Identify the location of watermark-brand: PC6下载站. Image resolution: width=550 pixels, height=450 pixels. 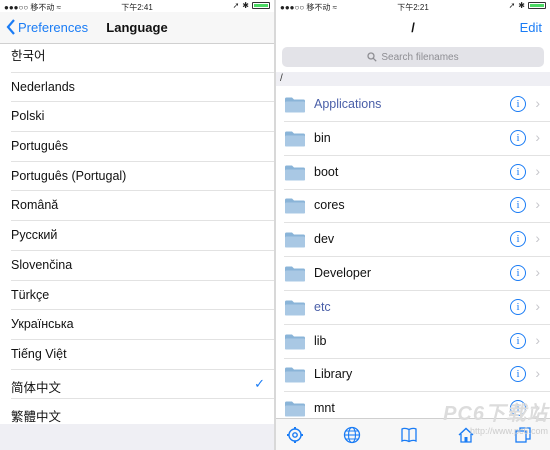
(495, 414).